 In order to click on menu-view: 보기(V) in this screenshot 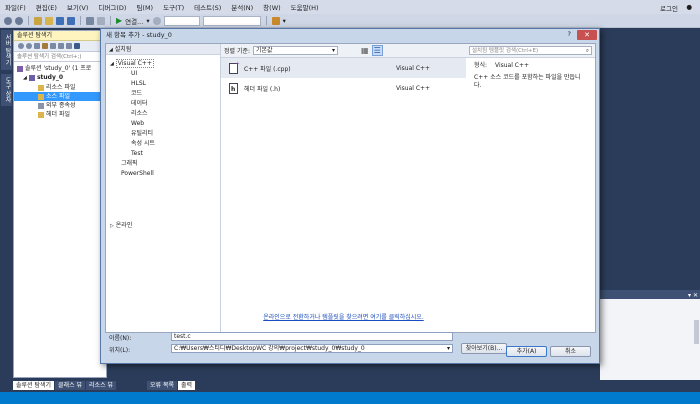, I will do `click(77, 7)`.